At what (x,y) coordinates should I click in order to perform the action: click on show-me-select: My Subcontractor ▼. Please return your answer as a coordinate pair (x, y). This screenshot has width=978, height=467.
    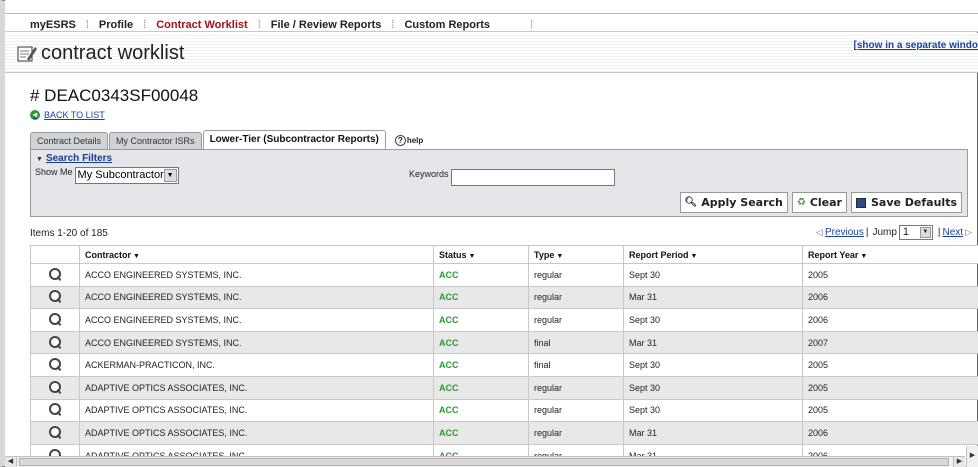
    Looking at the image, I should click on (126, 175).